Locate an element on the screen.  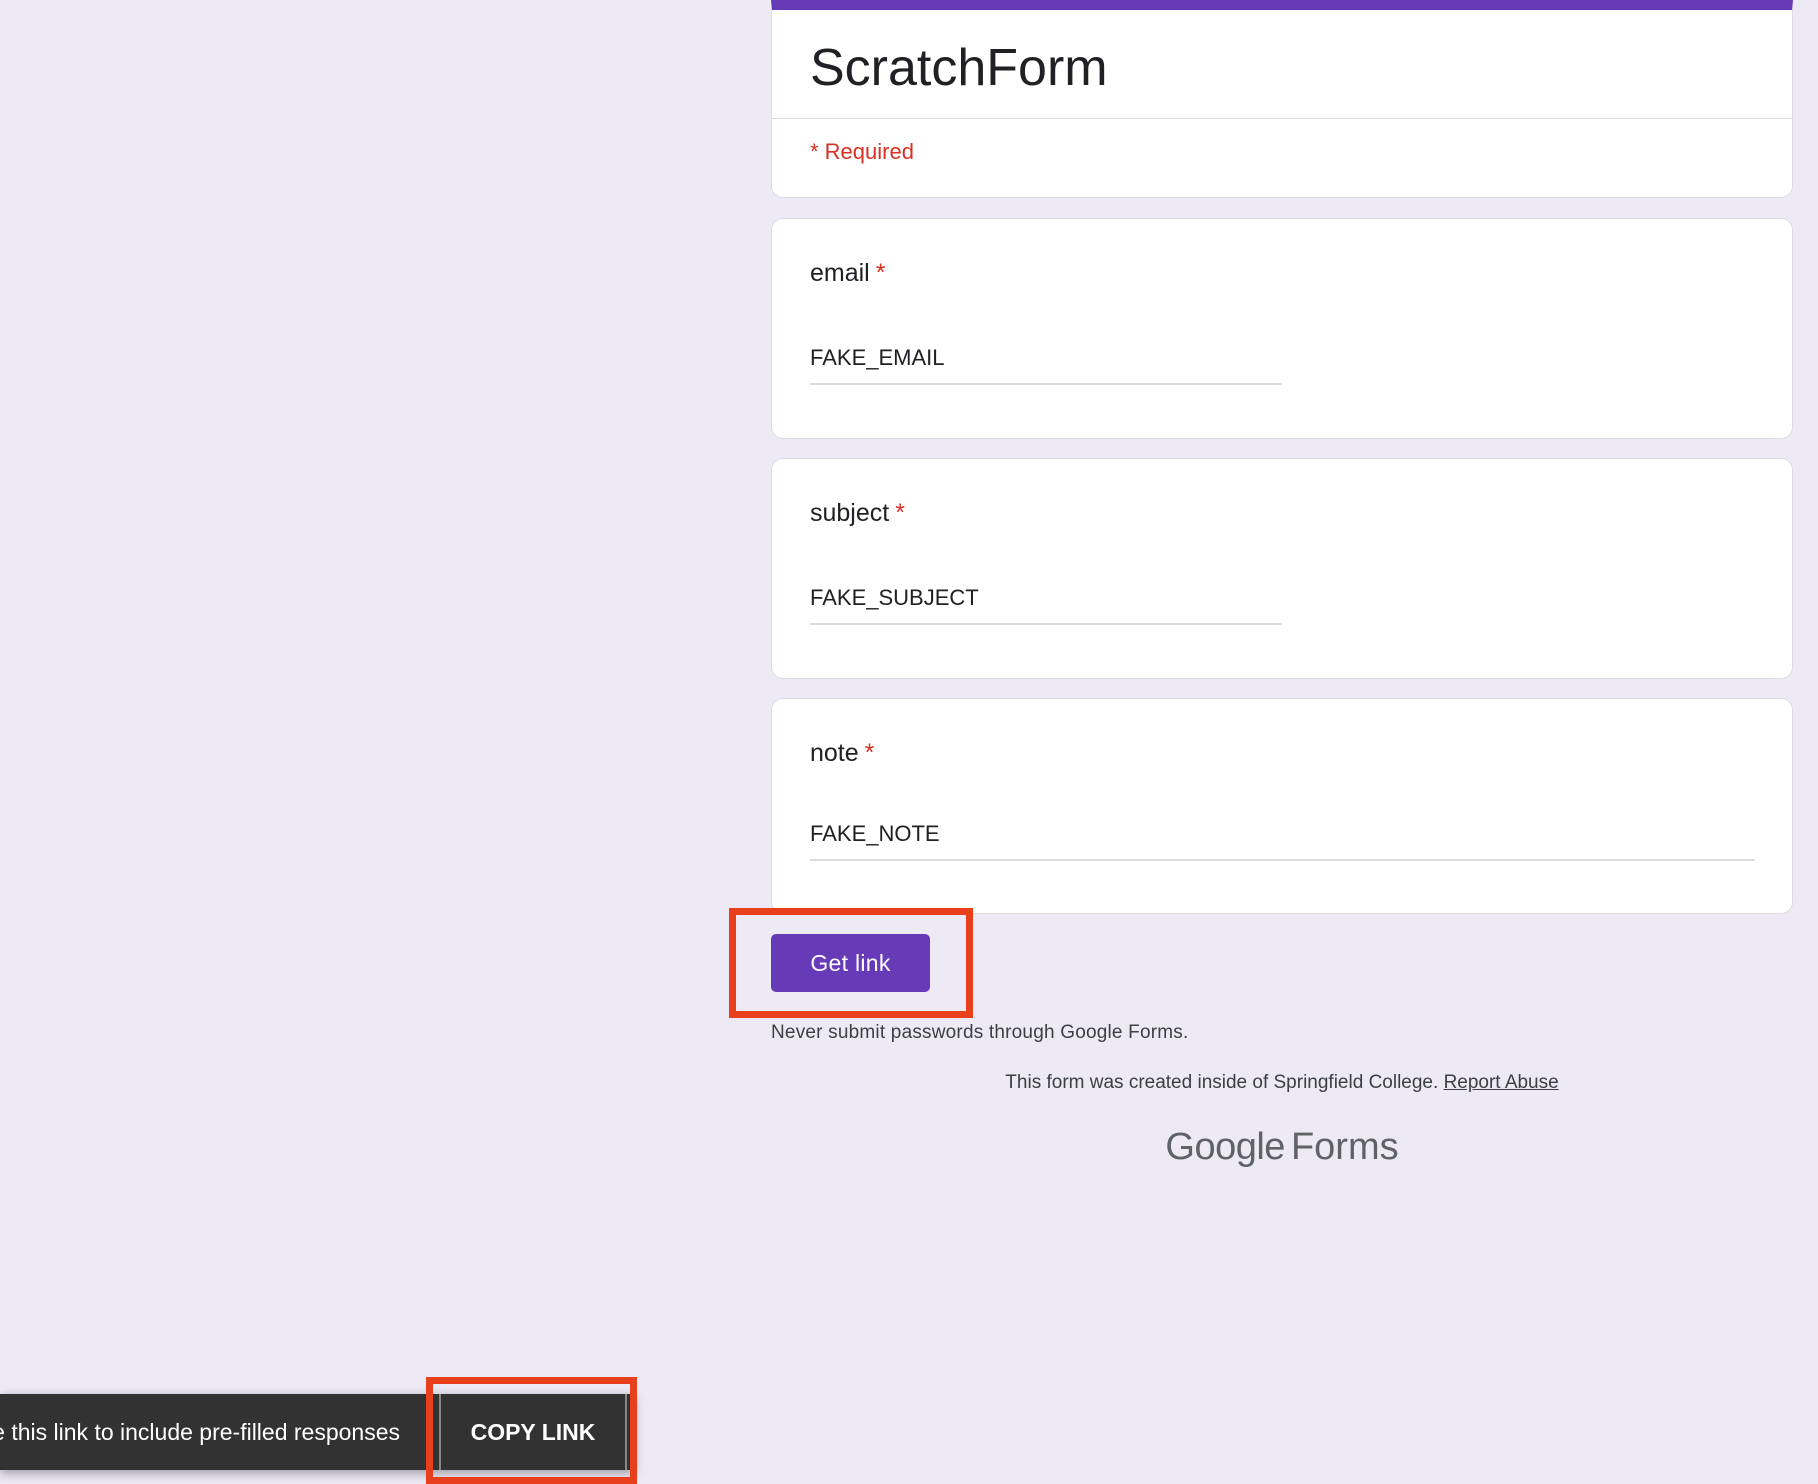
brand-google-text: Google is located at coordinates (1225, 1147).